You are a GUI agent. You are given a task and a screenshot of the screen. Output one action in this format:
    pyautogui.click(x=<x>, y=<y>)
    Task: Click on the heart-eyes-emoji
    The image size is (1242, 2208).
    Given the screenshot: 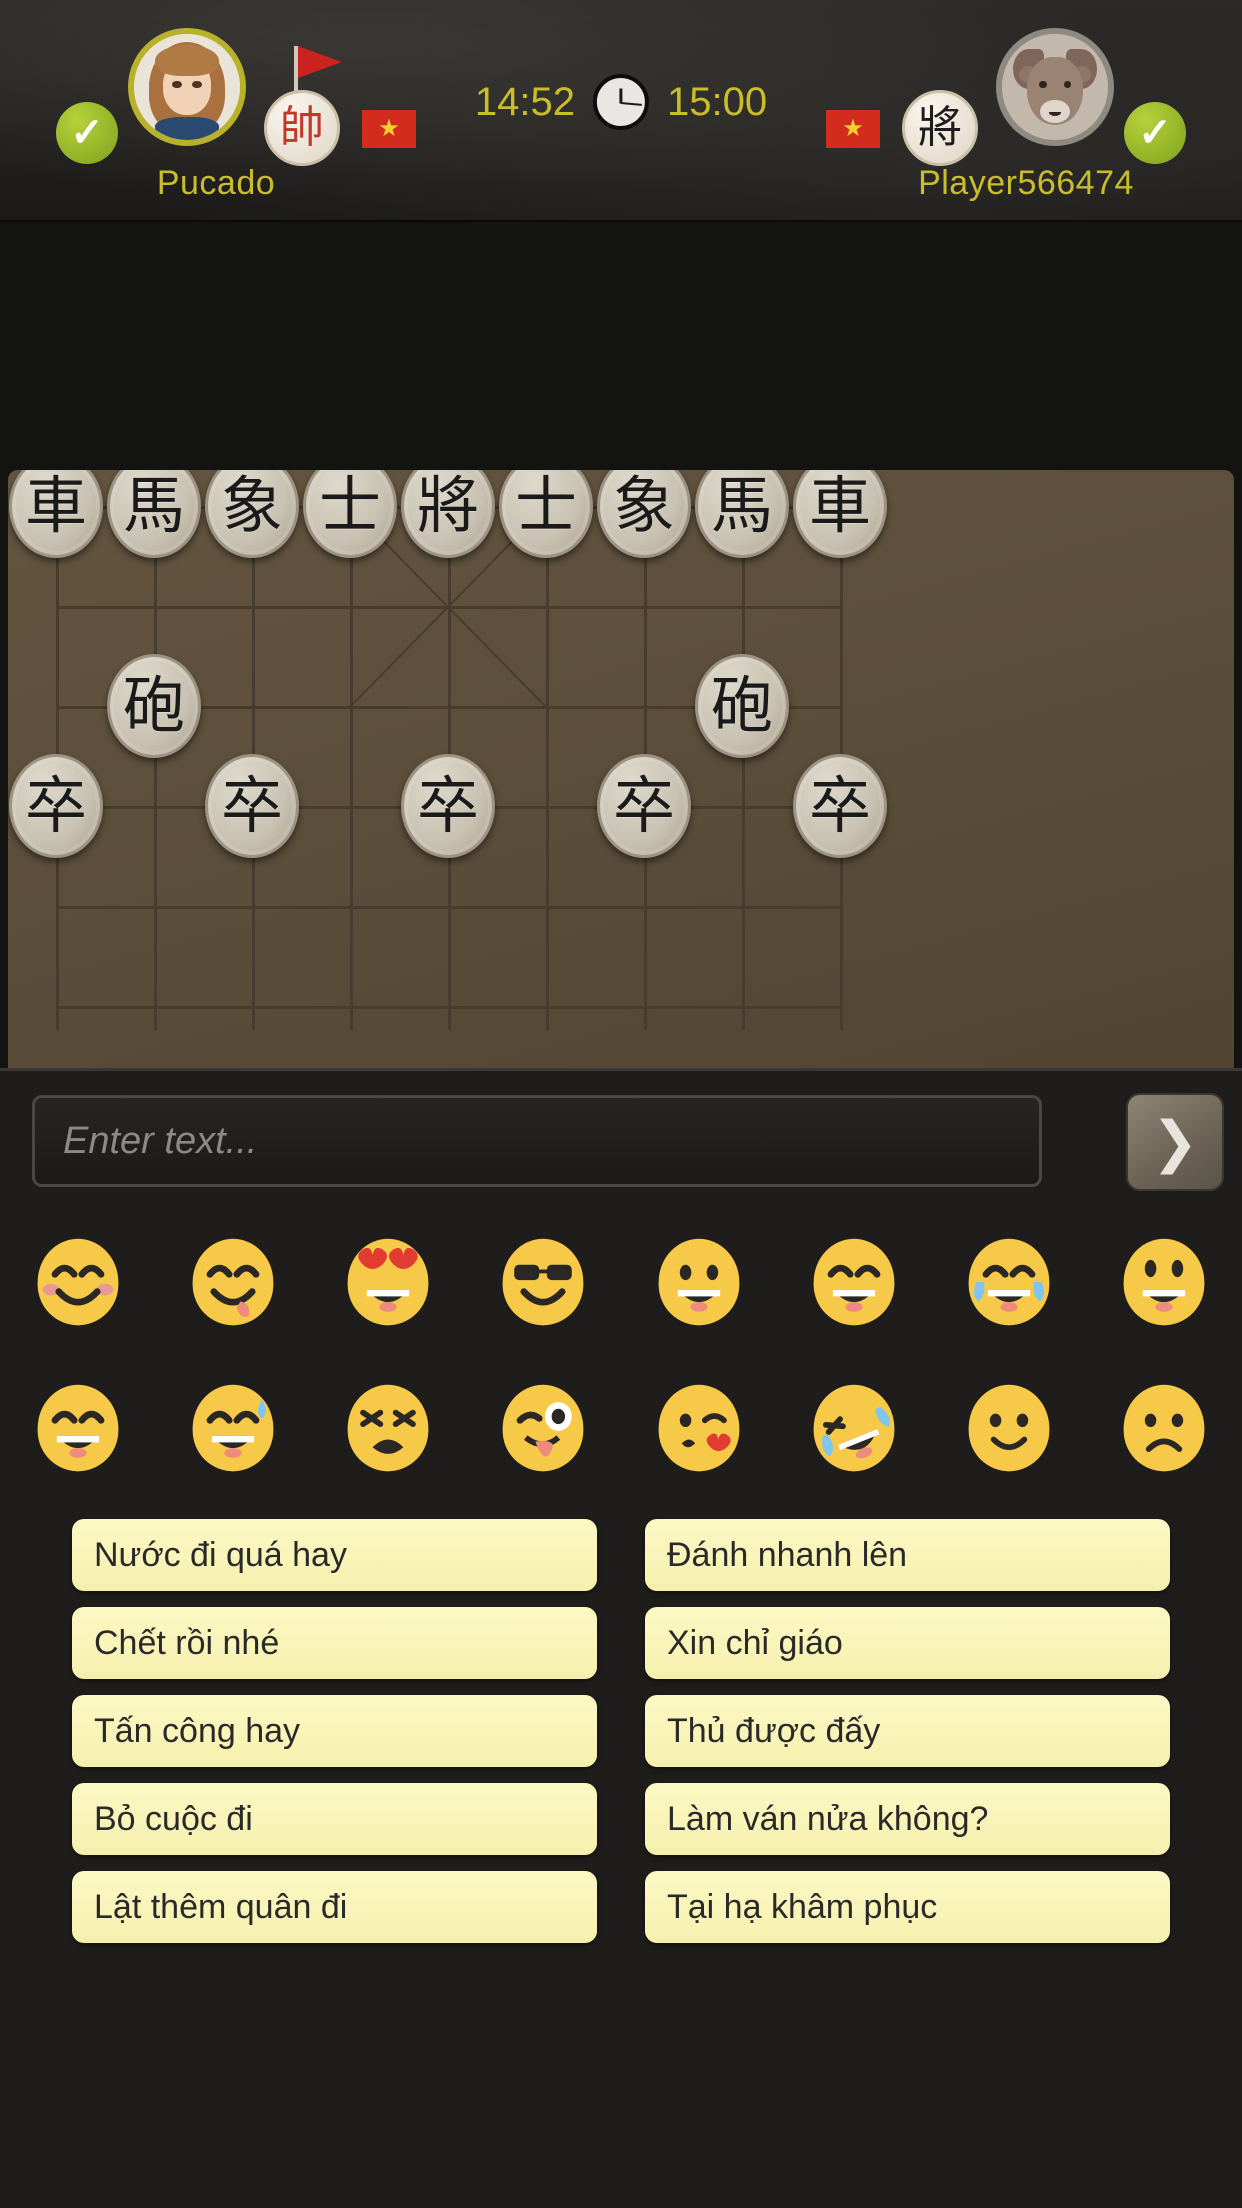 What is the action you would take?
    pyautogui.click(x=388, y=1282)
    